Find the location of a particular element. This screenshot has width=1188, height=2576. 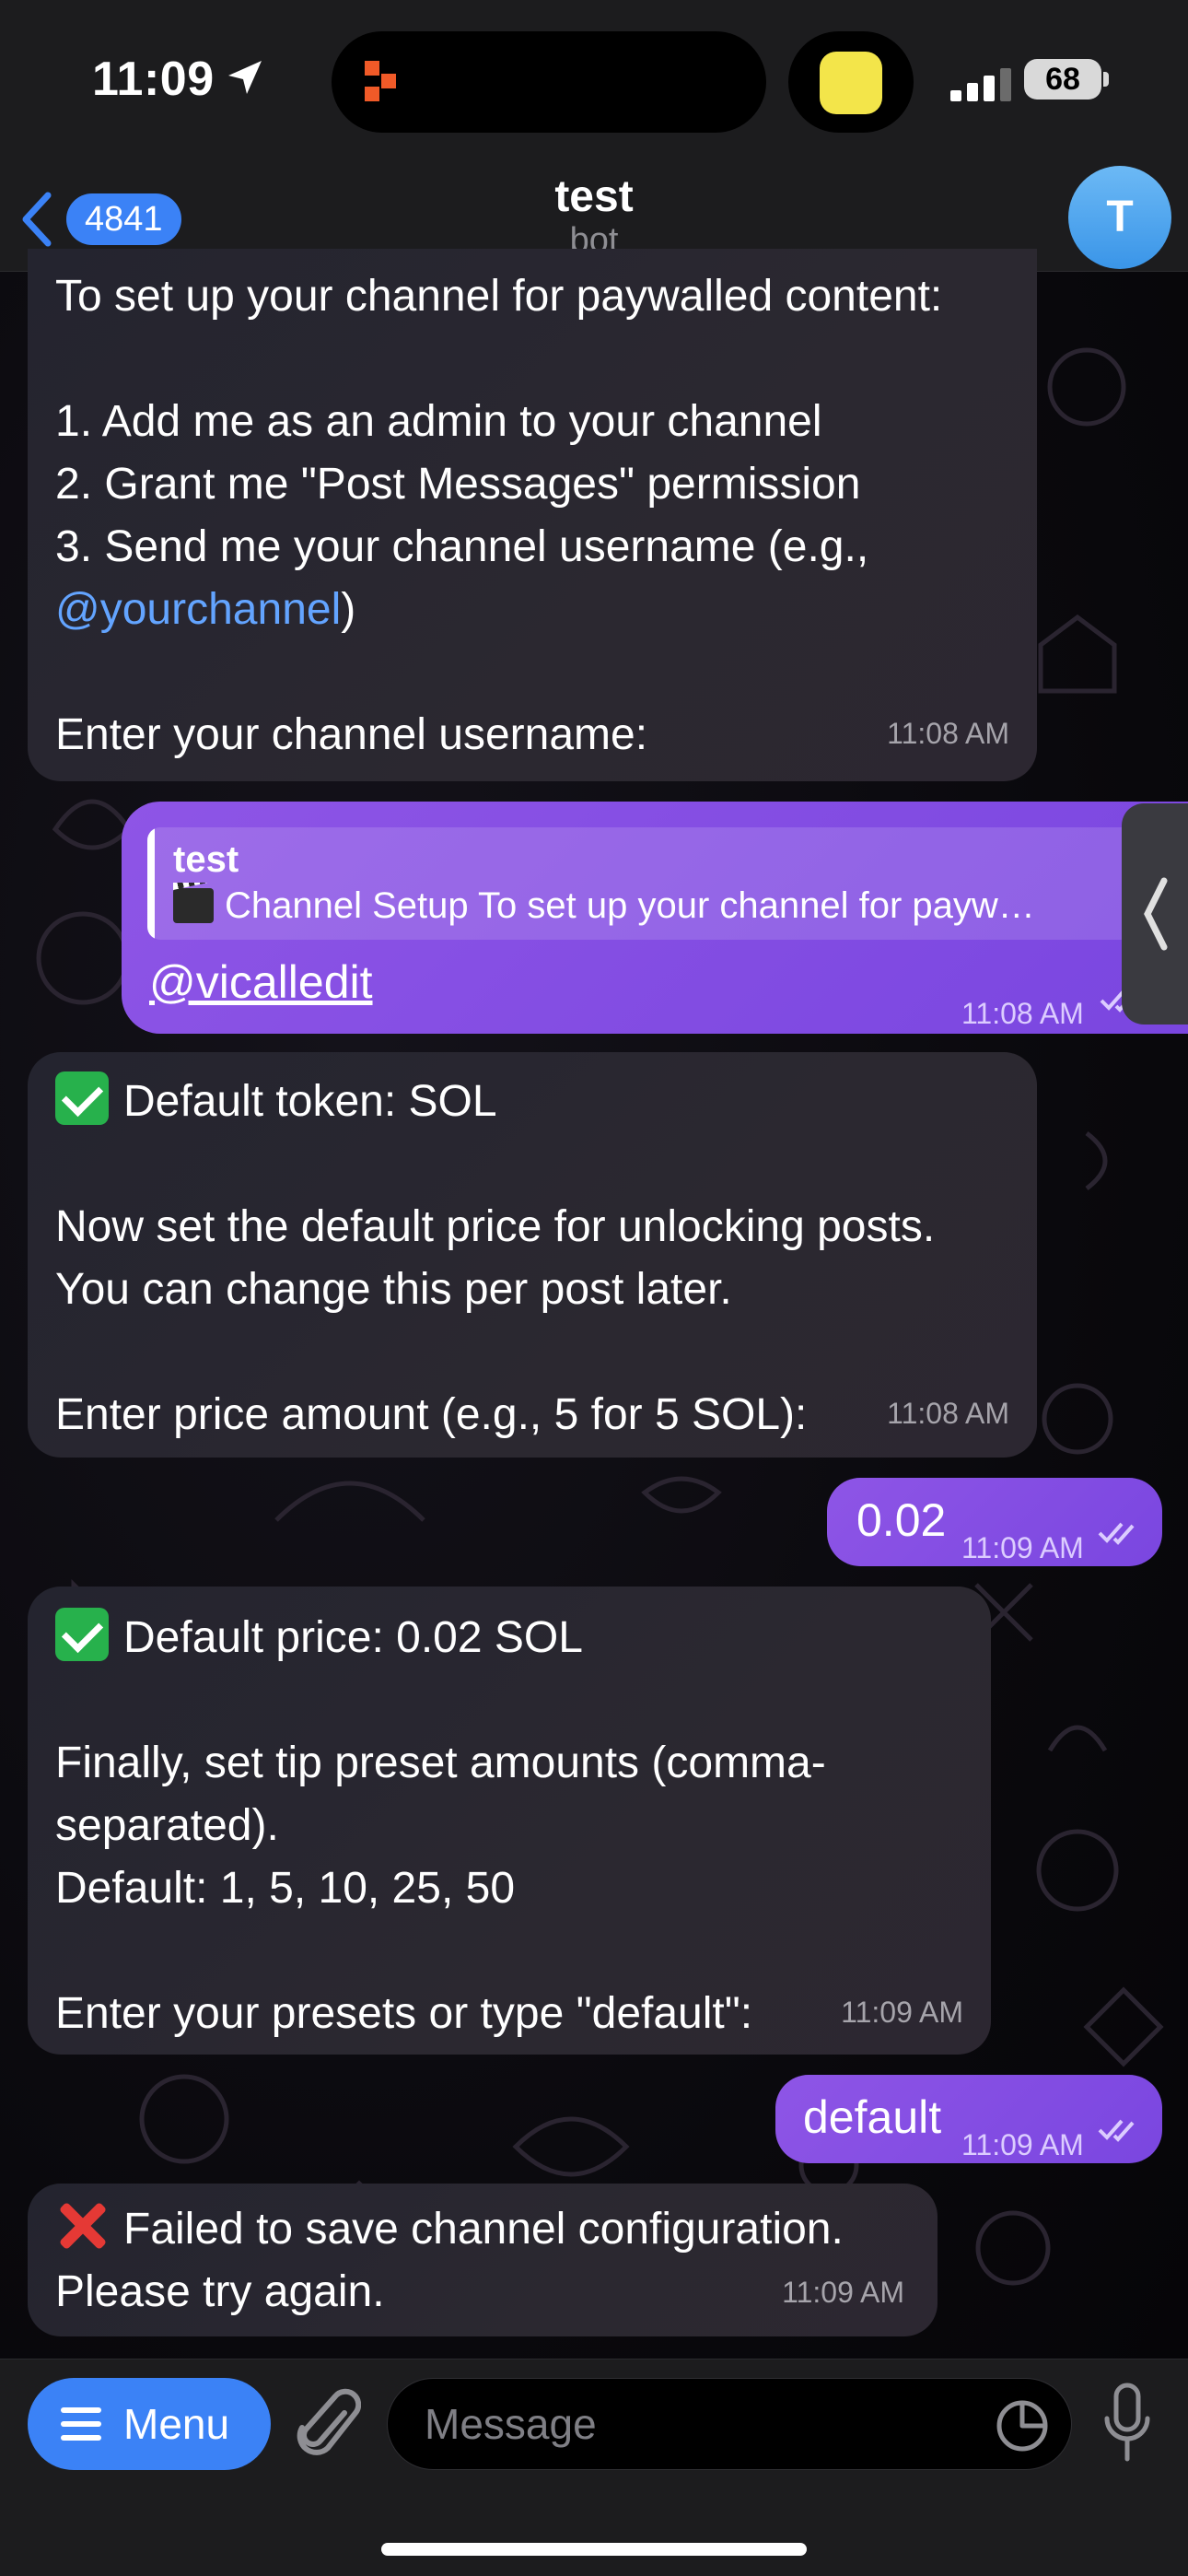

message-line: Default: 1, 5, 10, 25, 50 is located at coordinates (285, 1888).